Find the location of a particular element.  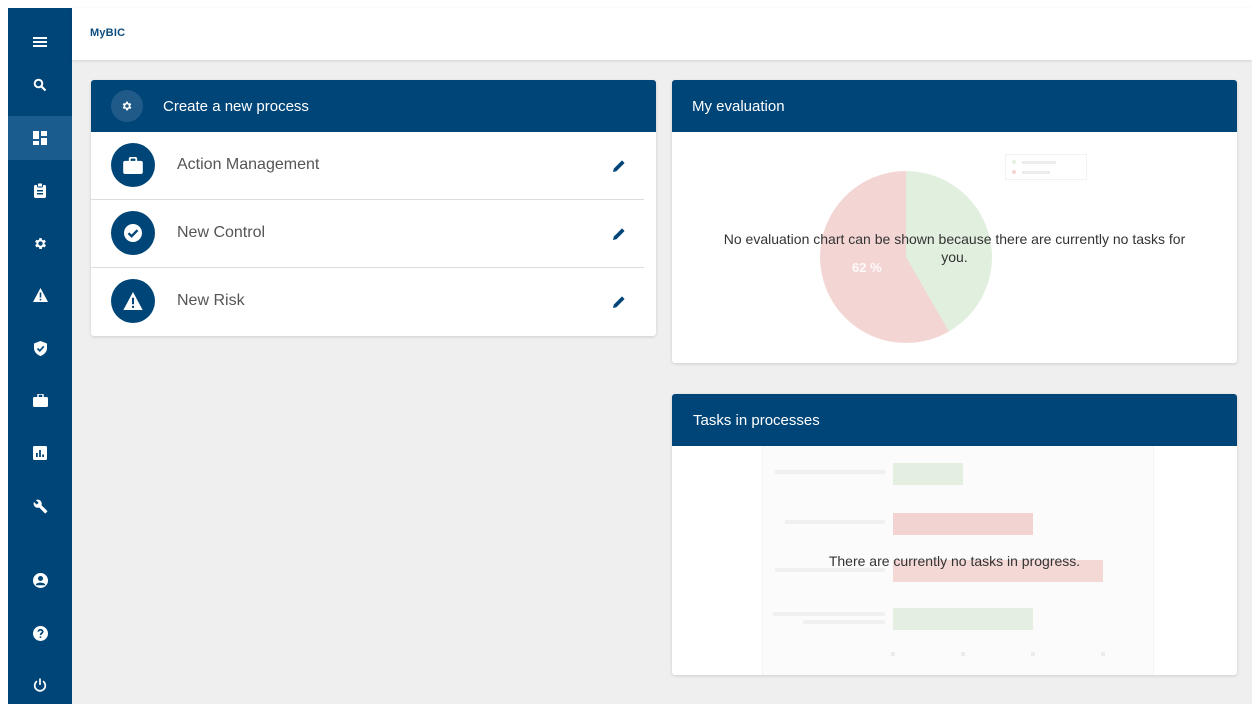

sidebar-item-risks is located at coordinates (40, 295).